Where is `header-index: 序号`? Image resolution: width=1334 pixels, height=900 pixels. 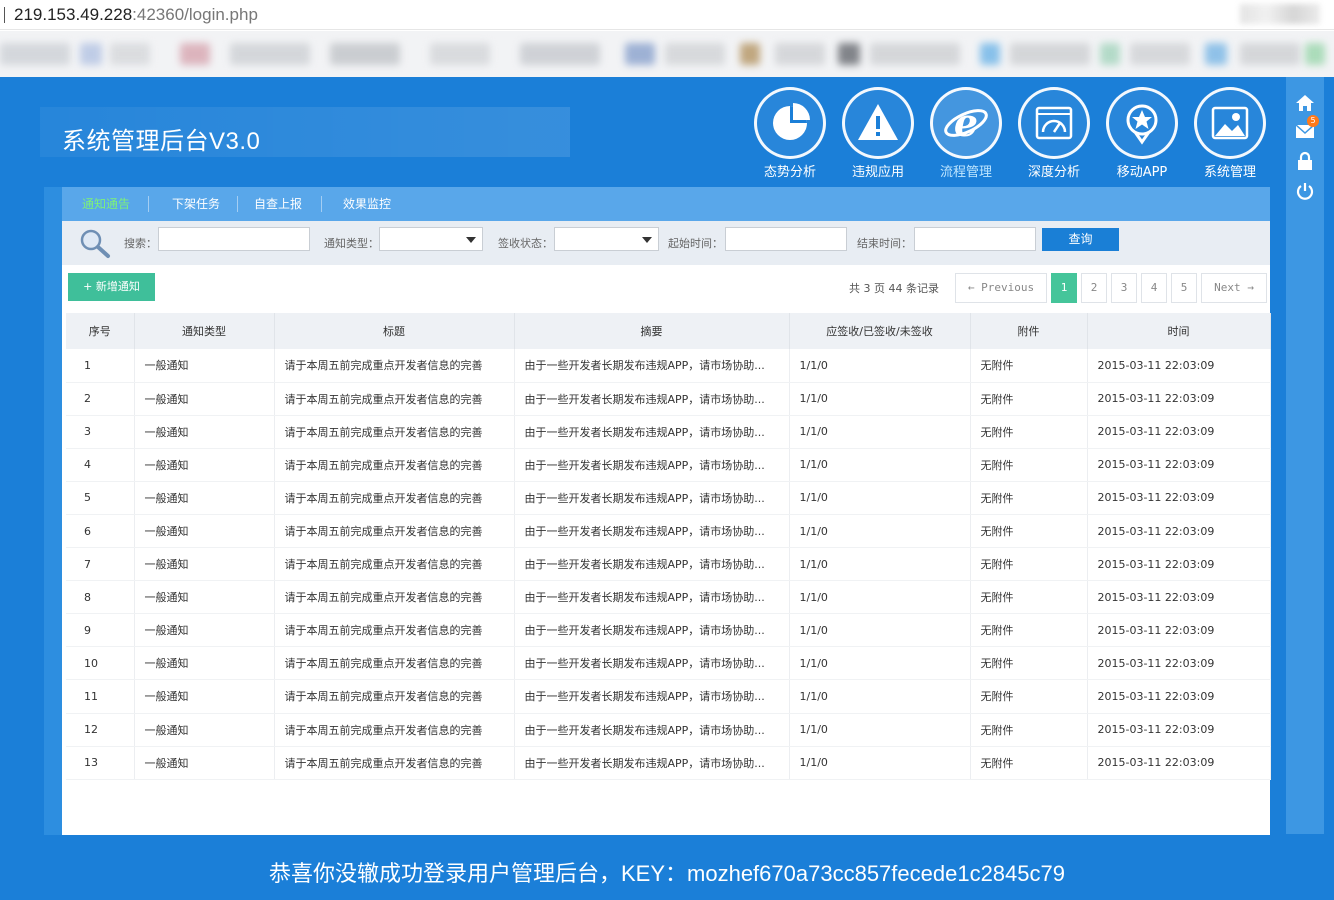
header-index: 序号 is located at coordinates (100, 331).